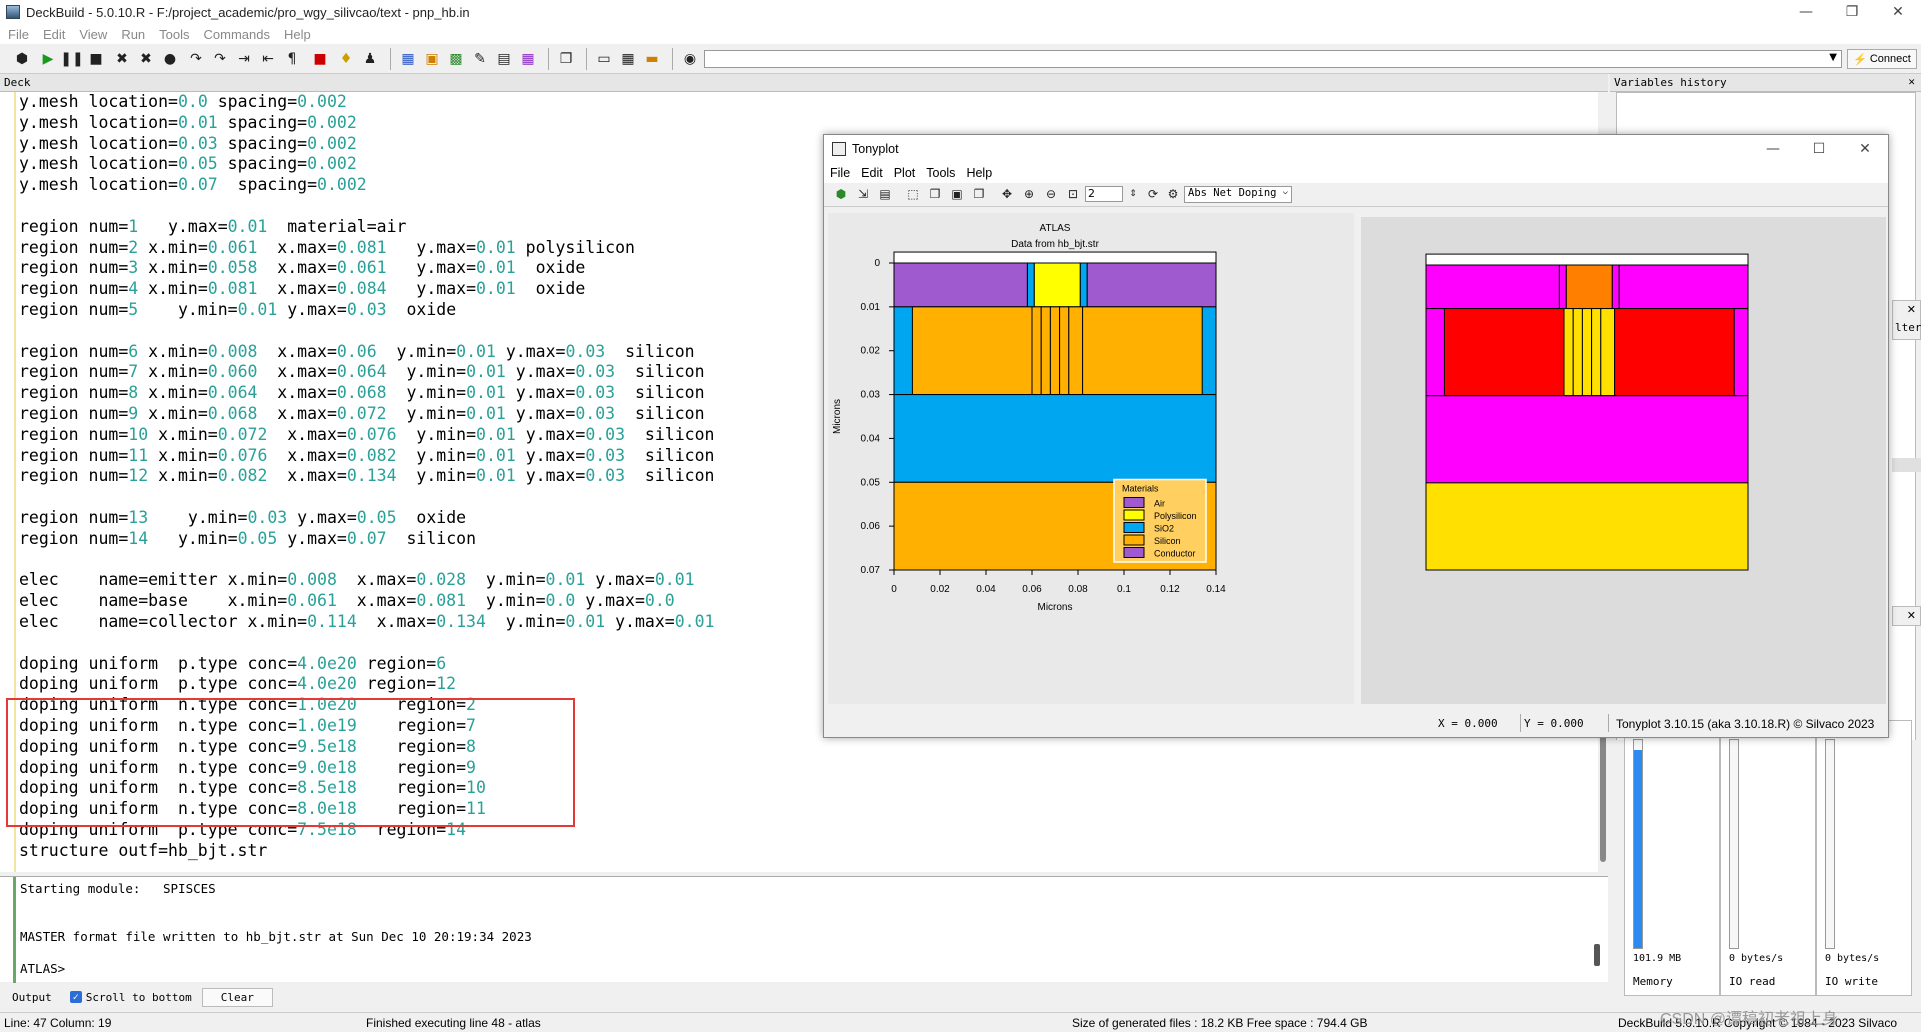 The image size is (1921, 1032). I want to click on doping-plot-panel, so click(1623, 460).